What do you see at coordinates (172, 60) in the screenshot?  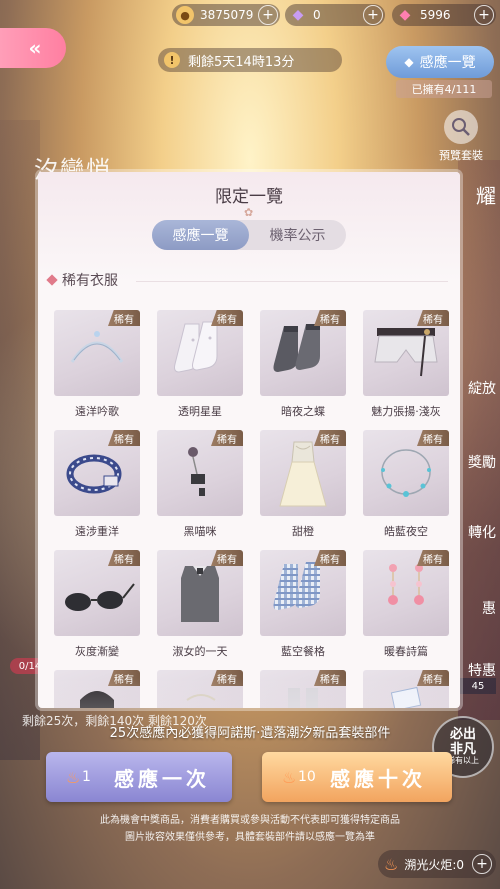 I see `alert-icon: !` at bounding box center [172, 60].